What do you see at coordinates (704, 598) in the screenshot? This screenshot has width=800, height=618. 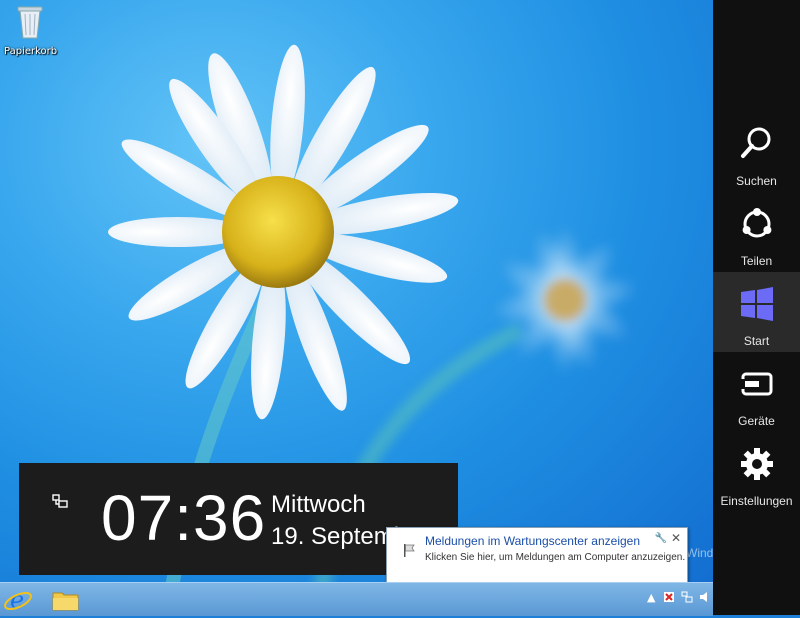 I see `volume-icon` at bounding box center [704, 598].